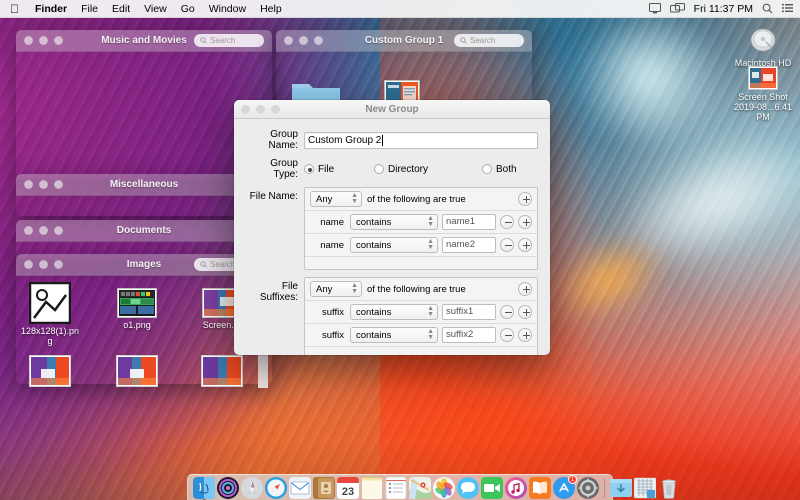 The height and width of the screenshot is (500, 800). What do you see at coordinates (645, 488) in the screenshot?
I see `dock-item-documents-stack` at bounding box center [645, 488].